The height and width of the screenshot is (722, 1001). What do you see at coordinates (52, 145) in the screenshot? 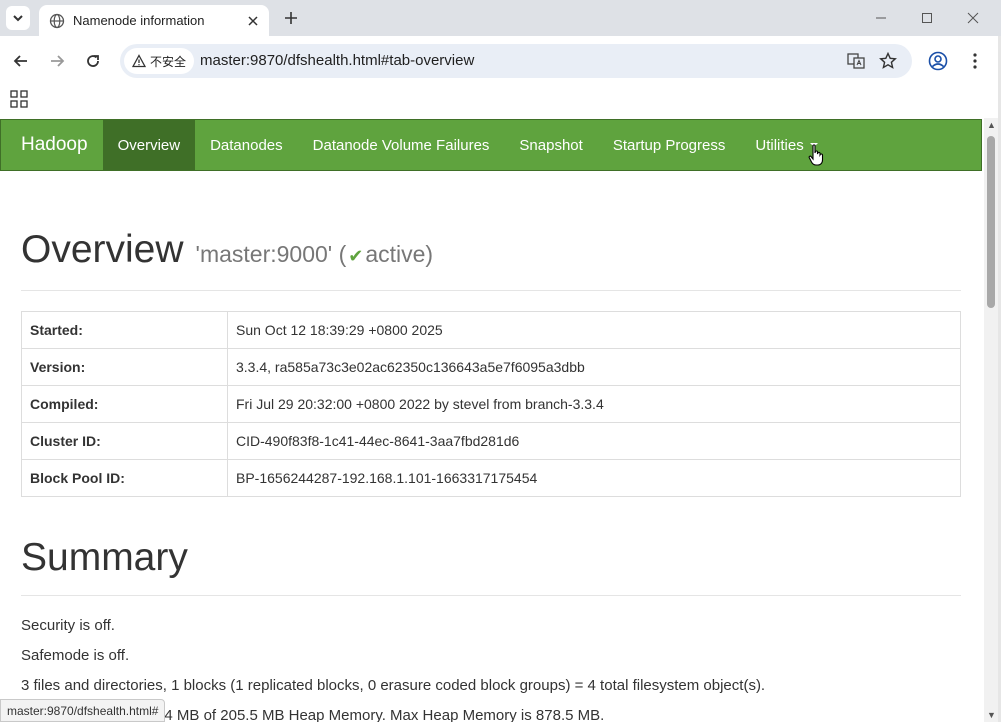
I see `navbar-brand: Hadoop` at bounding box center [52, 145].